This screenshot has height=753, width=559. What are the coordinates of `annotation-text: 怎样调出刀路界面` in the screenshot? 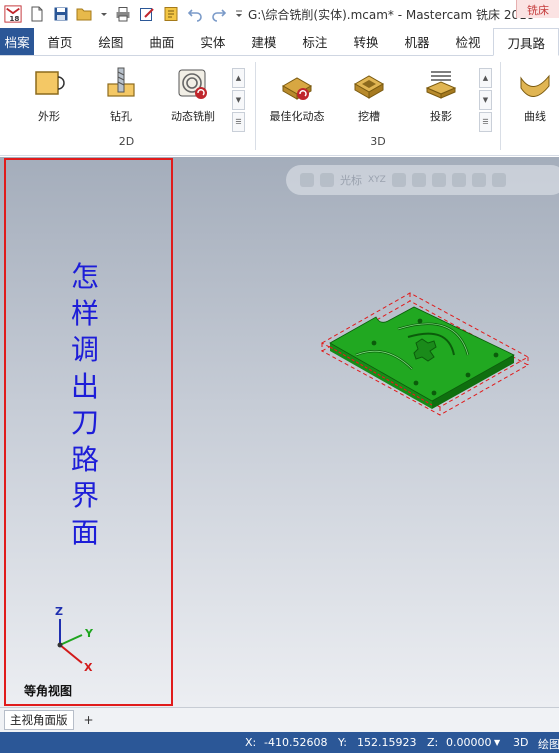 It's located at (84, 404).